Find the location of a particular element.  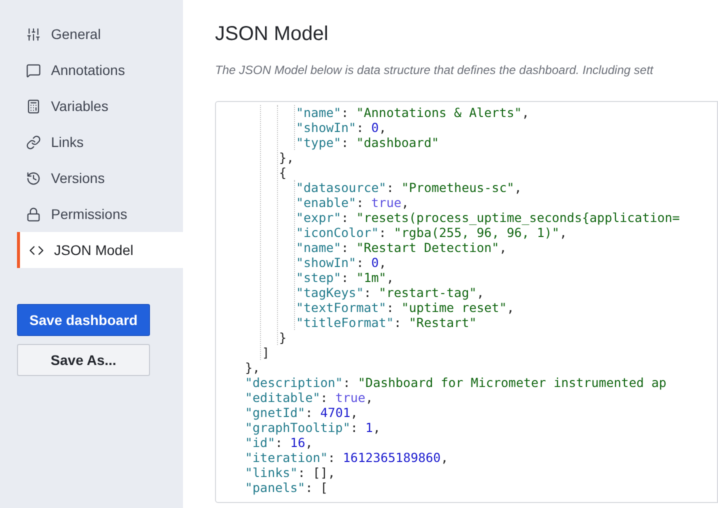

code-token: "panels" is located at coordinates (275, 487).